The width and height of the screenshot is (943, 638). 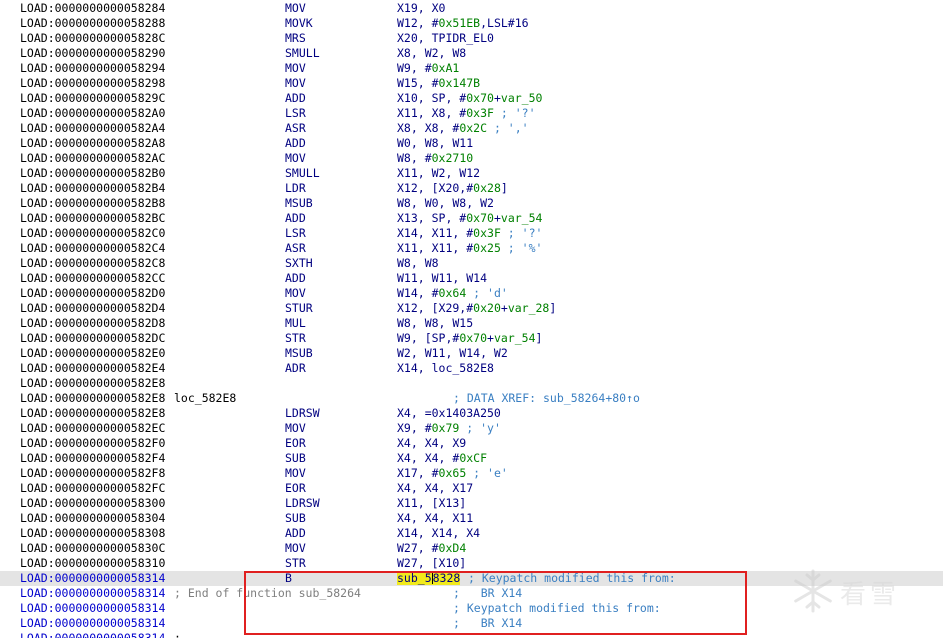 What do you see at coordinates (92, 548) in the screenshot?
I see `address: LOAD:000000000005830C` at bounding box center [92, 548].